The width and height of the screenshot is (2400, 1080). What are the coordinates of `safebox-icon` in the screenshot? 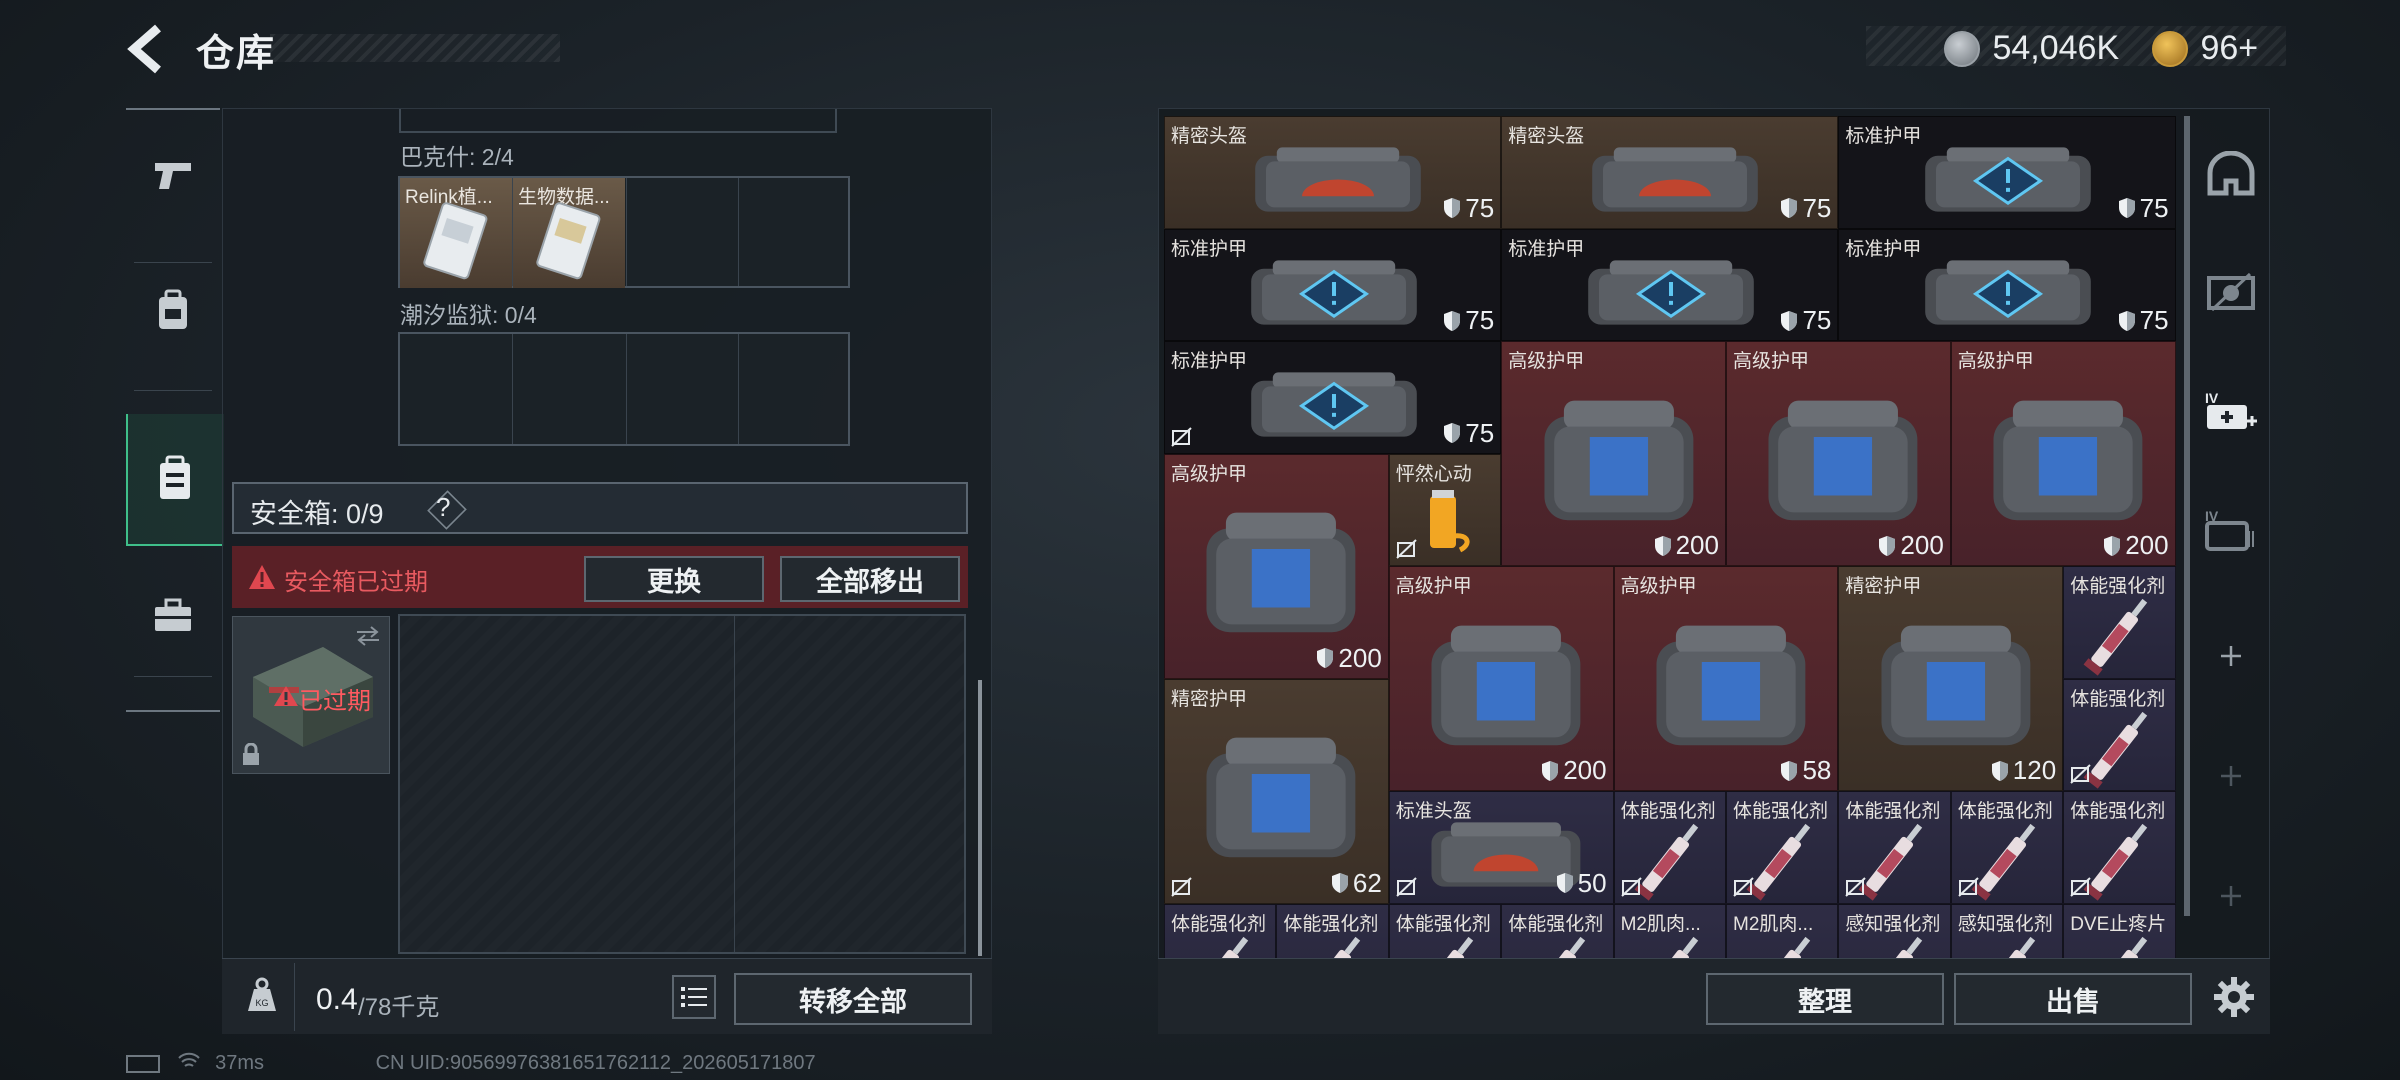 It's located at (175, 477).